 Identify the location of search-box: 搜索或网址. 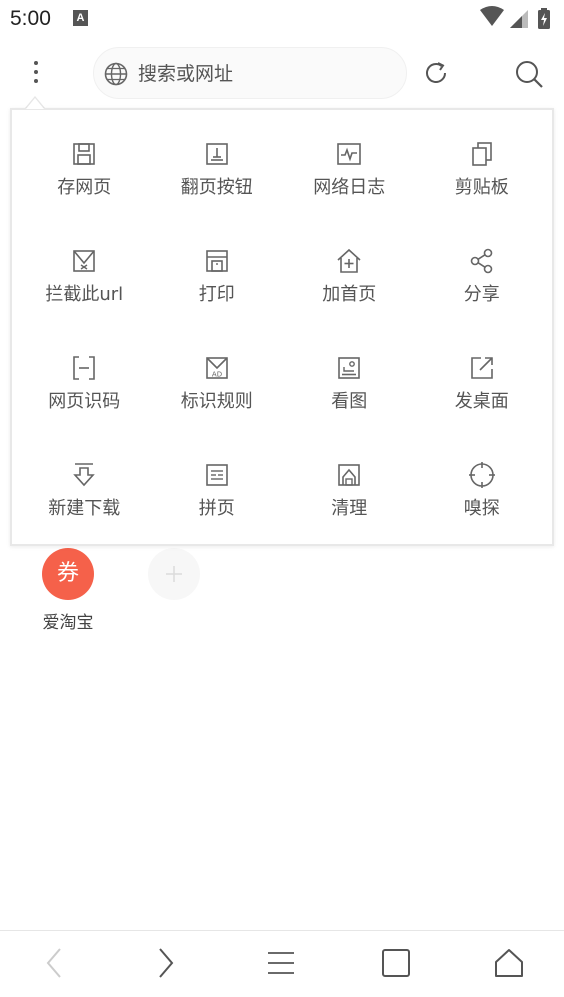
(250, 73).